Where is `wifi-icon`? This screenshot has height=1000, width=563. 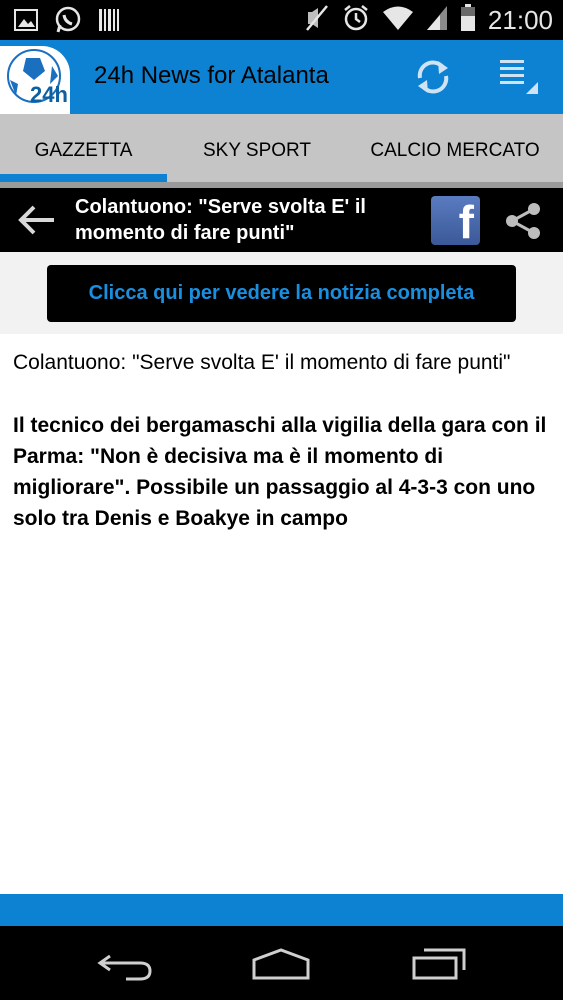 wifi-icon is located at coordinates (398, 20).